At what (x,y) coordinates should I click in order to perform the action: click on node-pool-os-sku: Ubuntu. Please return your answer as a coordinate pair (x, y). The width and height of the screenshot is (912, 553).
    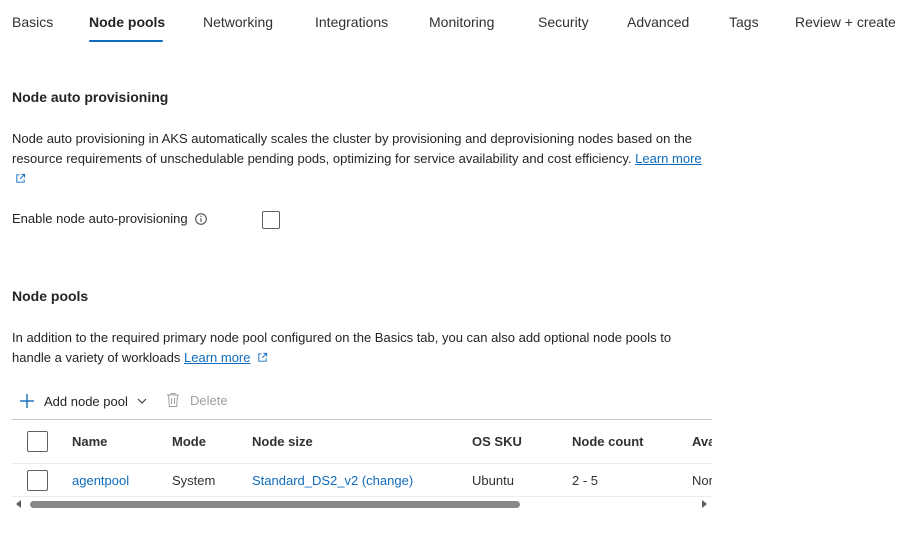
    Looking at the image, I should click on (493, 480).